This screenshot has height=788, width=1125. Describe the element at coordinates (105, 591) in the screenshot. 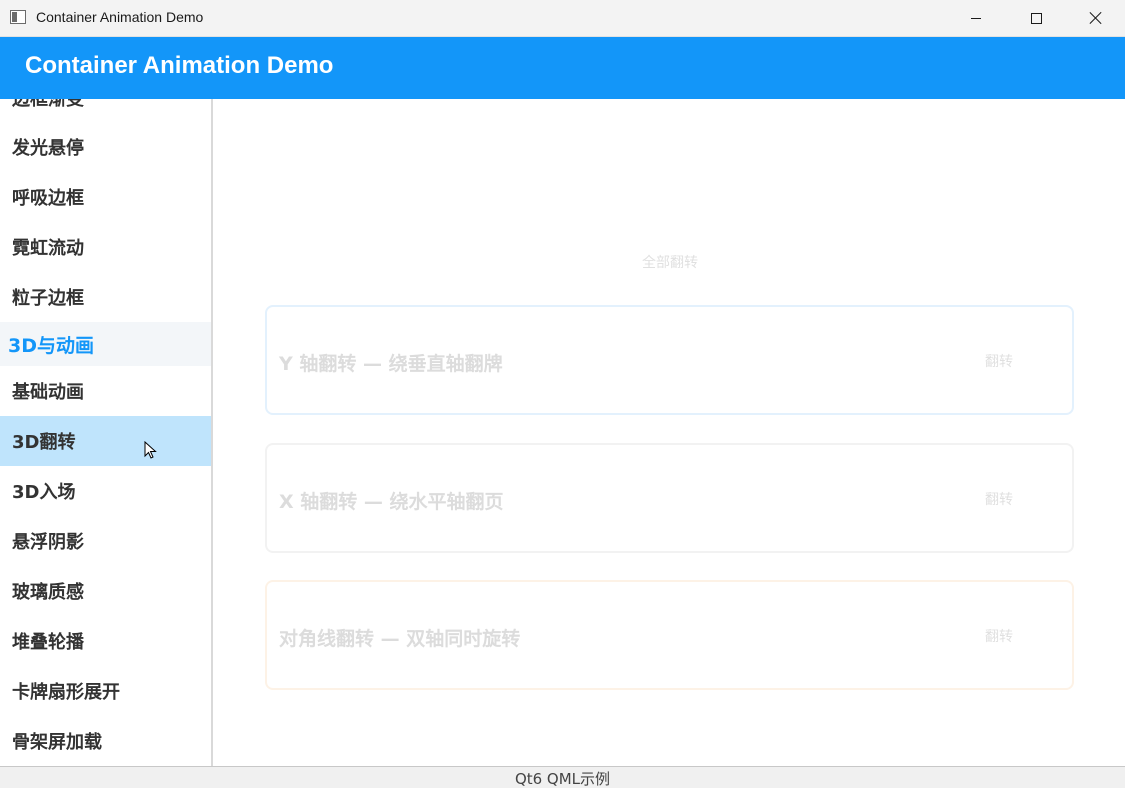

I see `sidebar-item-glass-texture: 玻璃质感` at that location.